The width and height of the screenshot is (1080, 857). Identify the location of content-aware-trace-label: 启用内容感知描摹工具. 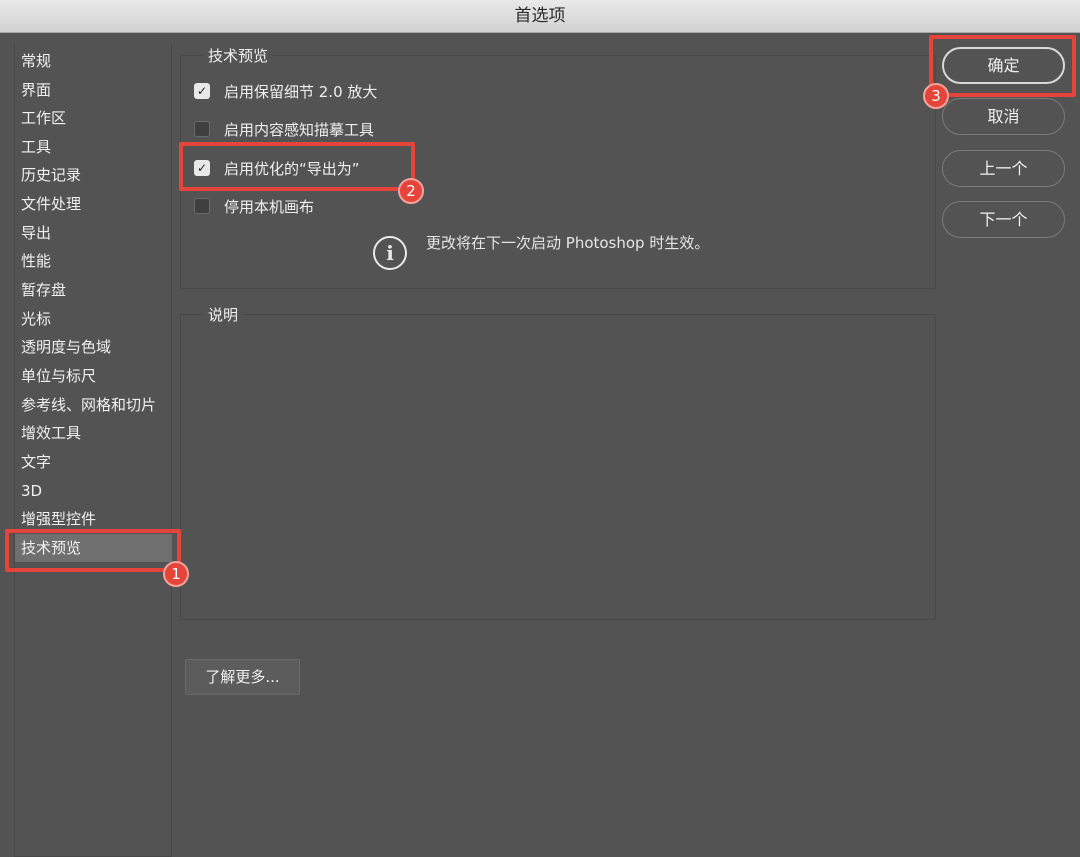
(299, 129).